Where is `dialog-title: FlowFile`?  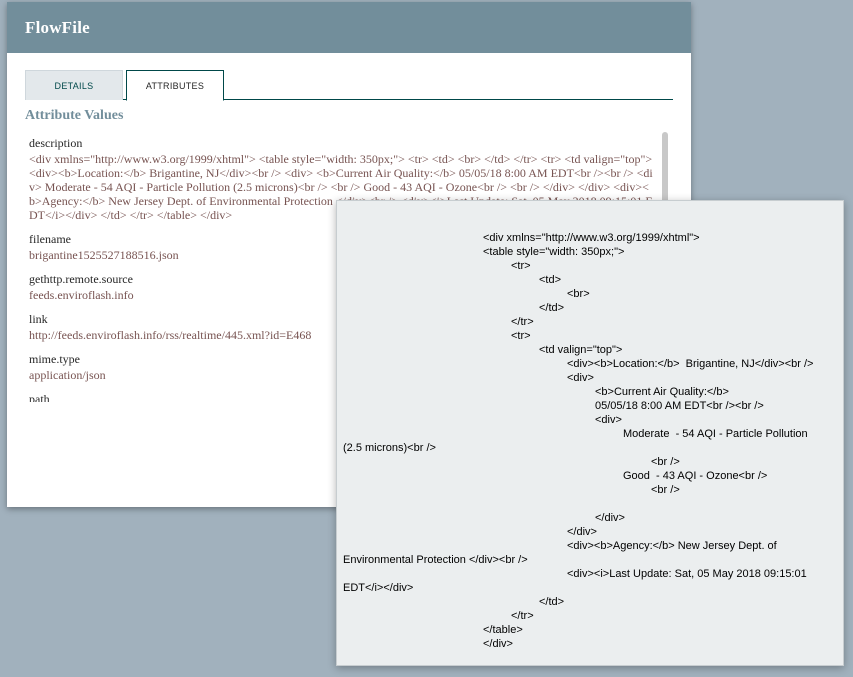 dialog-title: FlowFile is located at coordinates (57, 27).